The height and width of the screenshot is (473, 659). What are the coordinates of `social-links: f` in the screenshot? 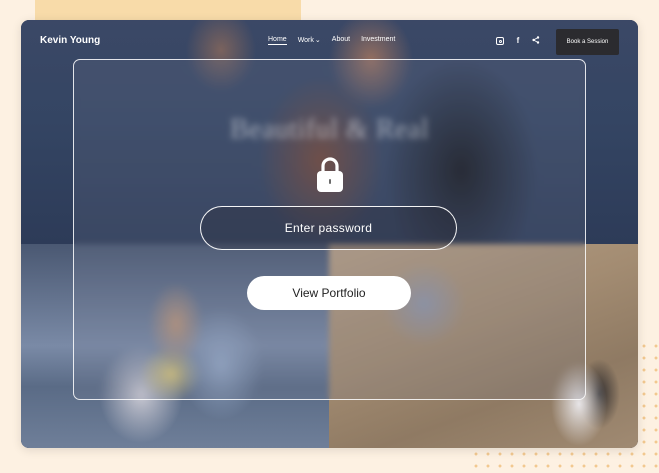 It's located at (518, 41).